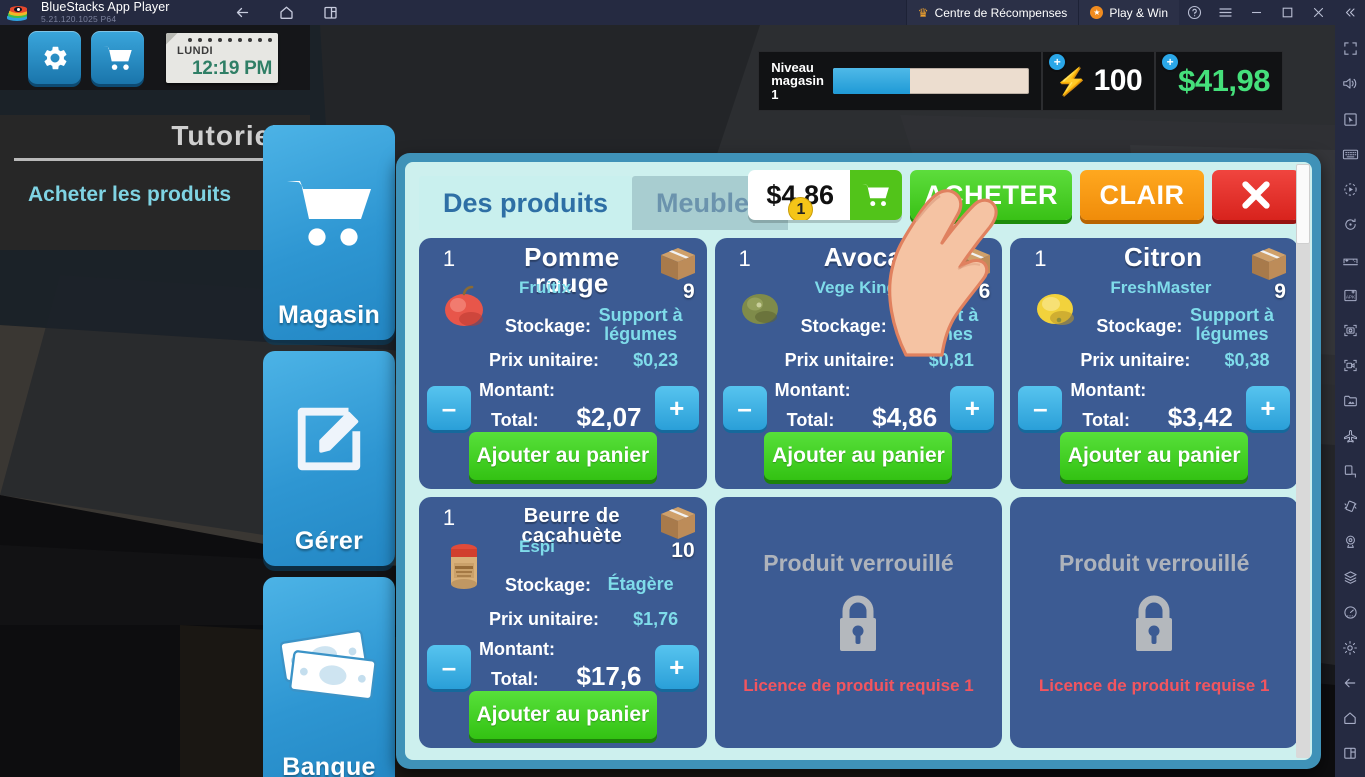 This screenshot has height=777, width=1365. What do you see at coordinates (992, 12) in the screenshot?
I see `reward-center-button: ♛ Centre de Récompenses` at bounding box center [992, 12].